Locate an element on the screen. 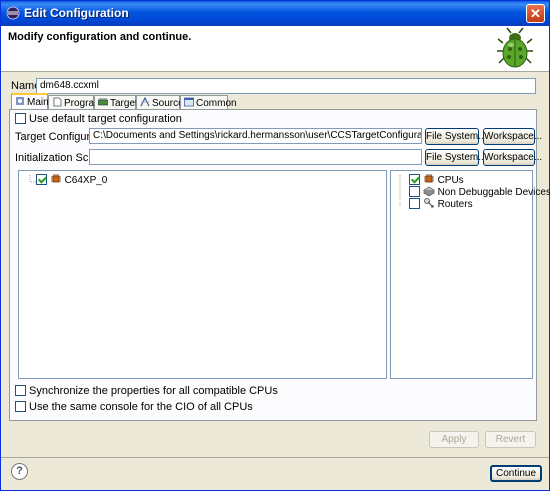 This screenshot has width=550, height=491. router-icon is located at coordinates (428, 203).